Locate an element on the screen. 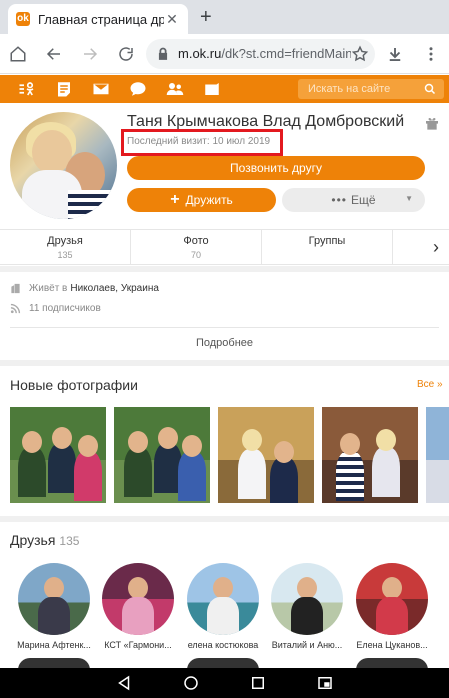  browser-toolbar: m.ok.ru/dk?st.cmd=friendMain&s is located at coordinates (224, 54).